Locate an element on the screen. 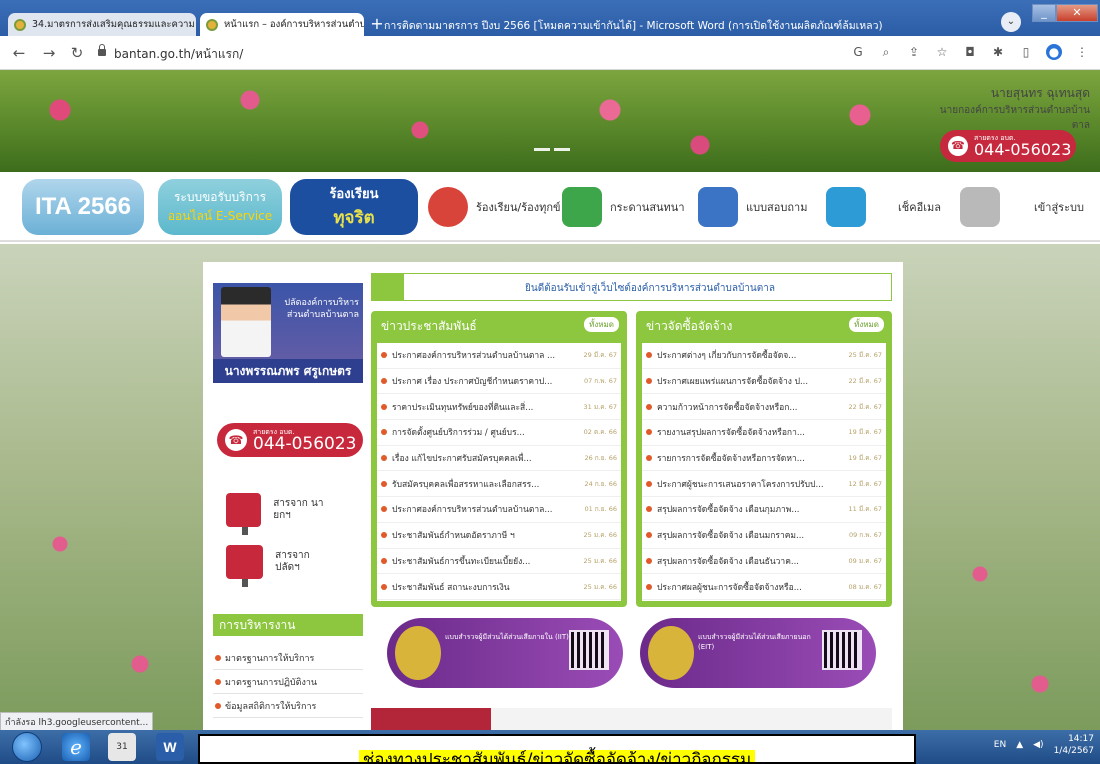 The height and width of the screenshot is (764, 1100). extensions-icon: ✱ is located at coordinates (998, 52).